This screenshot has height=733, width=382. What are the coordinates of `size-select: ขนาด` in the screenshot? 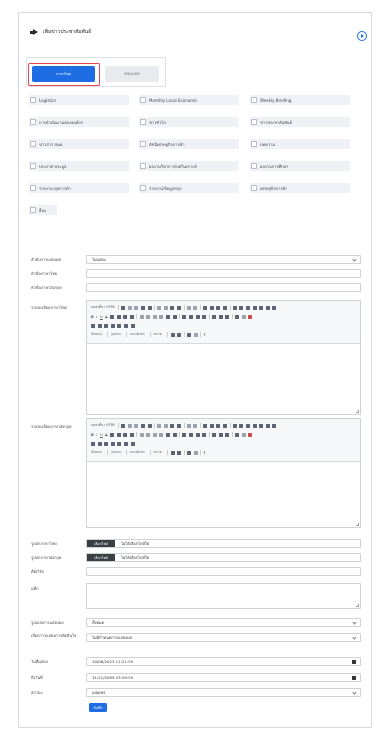 It's located at (160, 452).